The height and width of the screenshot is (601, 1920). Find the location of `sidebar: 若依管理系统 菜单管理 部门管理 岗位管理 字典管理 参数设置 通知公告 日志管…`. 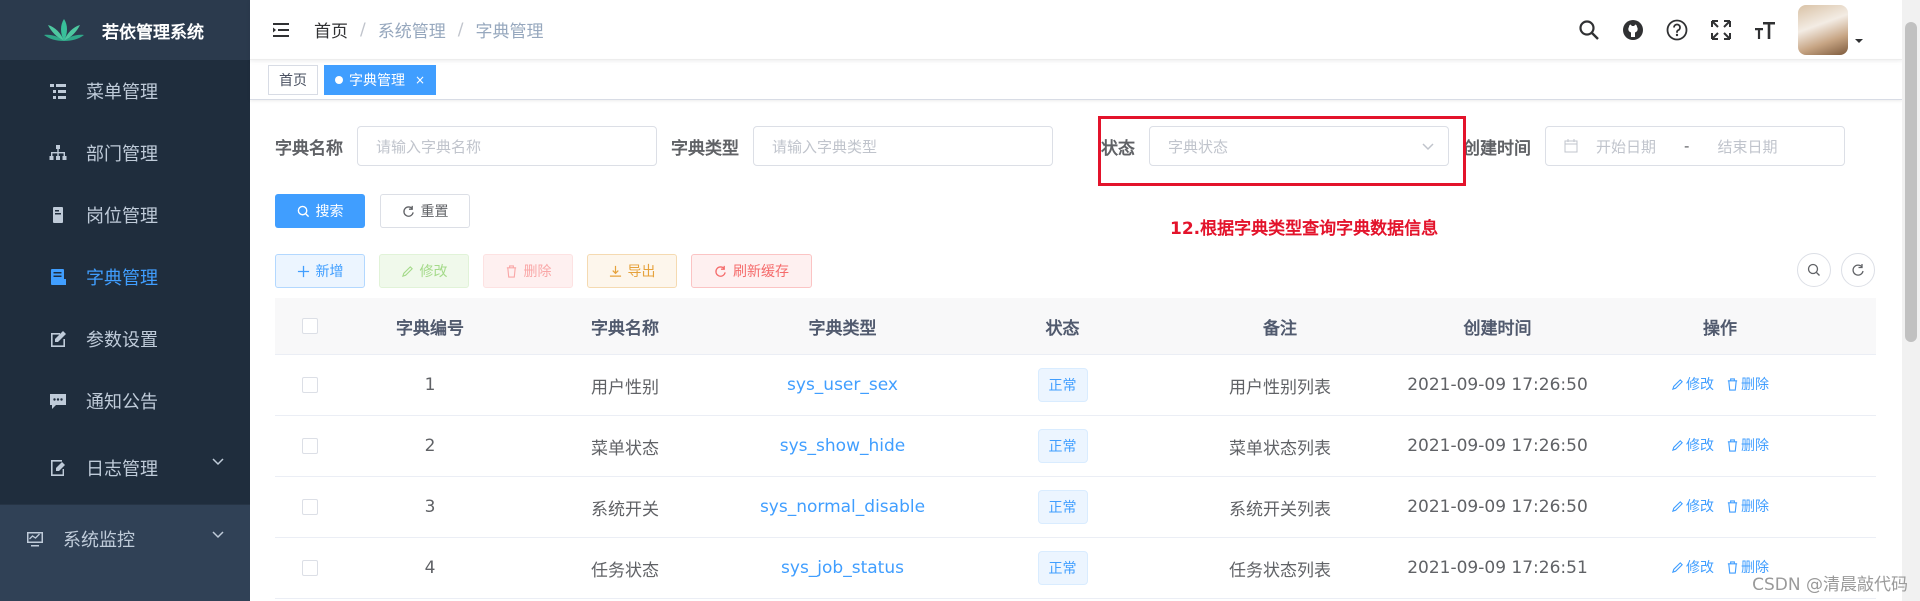

sidebar: 若依管理系统 菜单管理 部门管理 岗位管理 字典管理 参数设置 通知公告 日志管… is located at coordinates (125, 300).